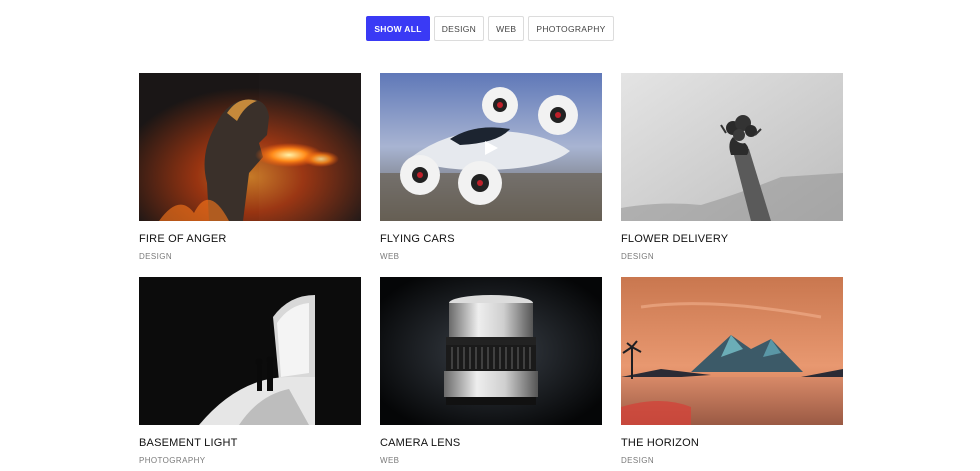  I want to click on thumbnail-basement-light, so click(250, 351).